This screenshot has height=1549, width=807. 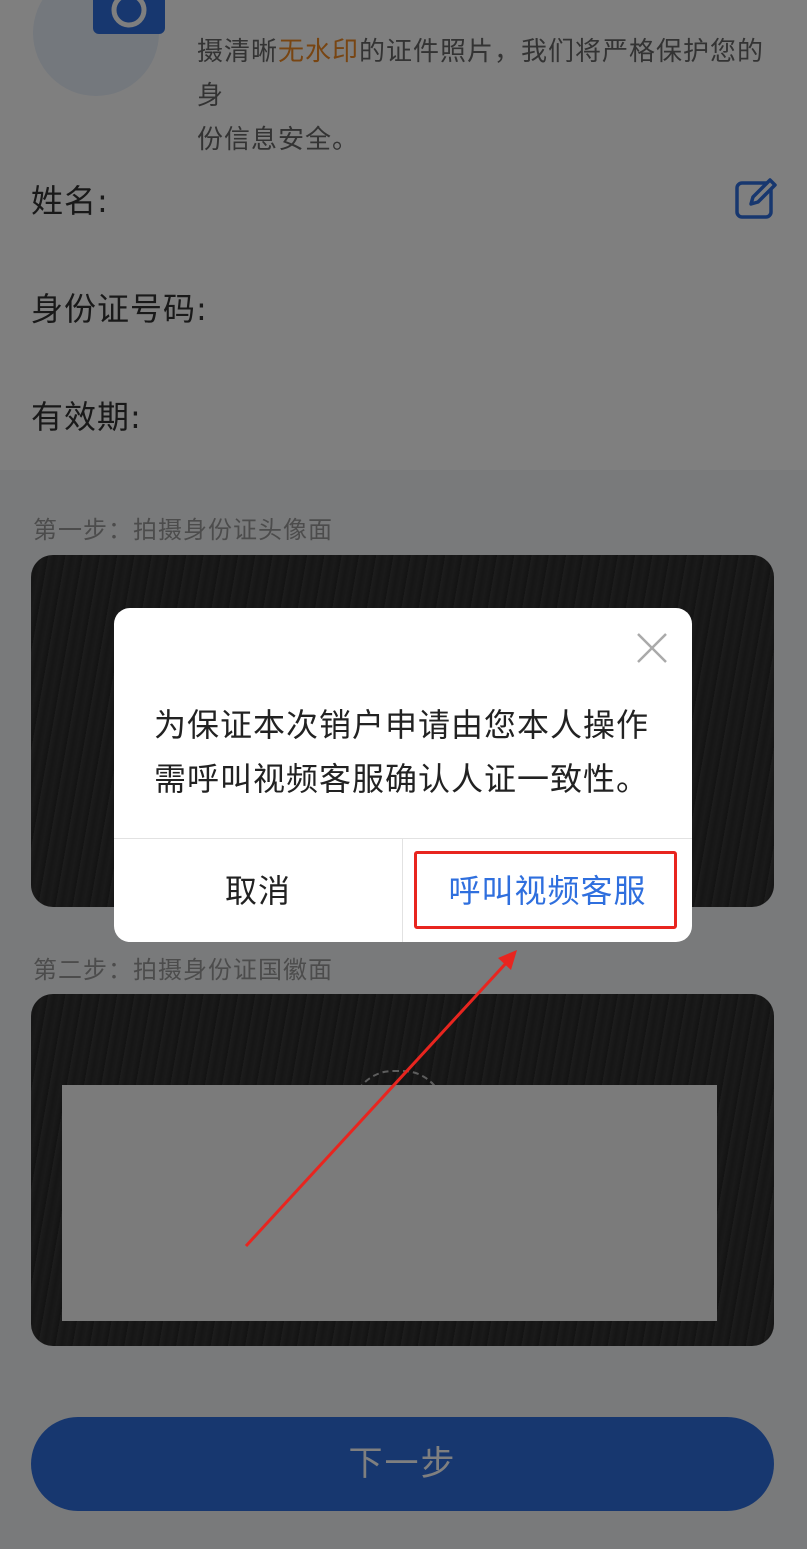 I want to click on dialog-message: 为保证本次销户申请由您本人操作 需呼叫视频客服确认人证一致性。, so click(x=409, y=752).